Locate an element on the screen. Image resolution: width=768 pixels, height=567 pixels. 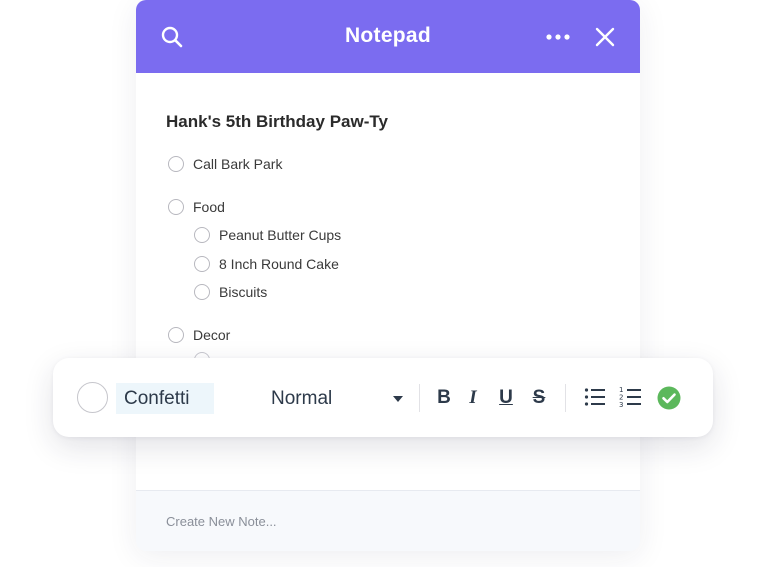
item-label: Call Bark Park is located at coordinates (238, 164).